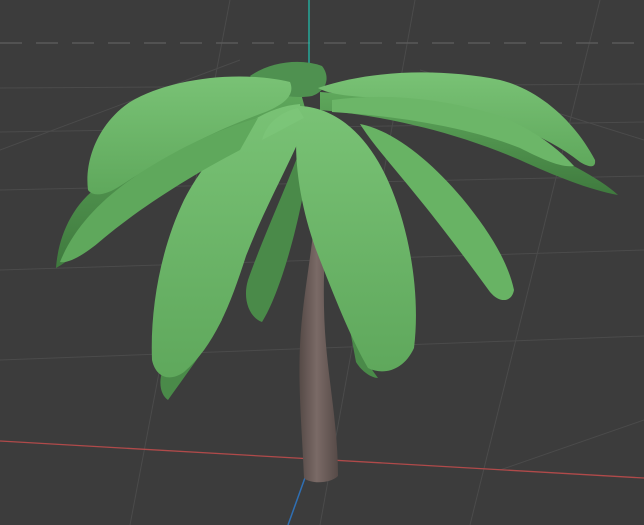 This screenshot has height=525, width=644. What do you see at coordinates (297, 499) in the screenshot?
I see `y-axis-line` at bounding box center [297, 499].